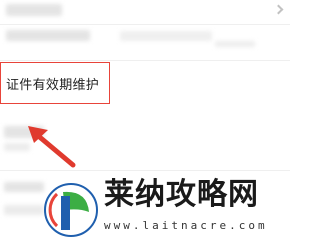 The image size is (320, 240). Describe the element at coordinates (71, 210) in the screenshot. I see `site-logo-icon` at that location.